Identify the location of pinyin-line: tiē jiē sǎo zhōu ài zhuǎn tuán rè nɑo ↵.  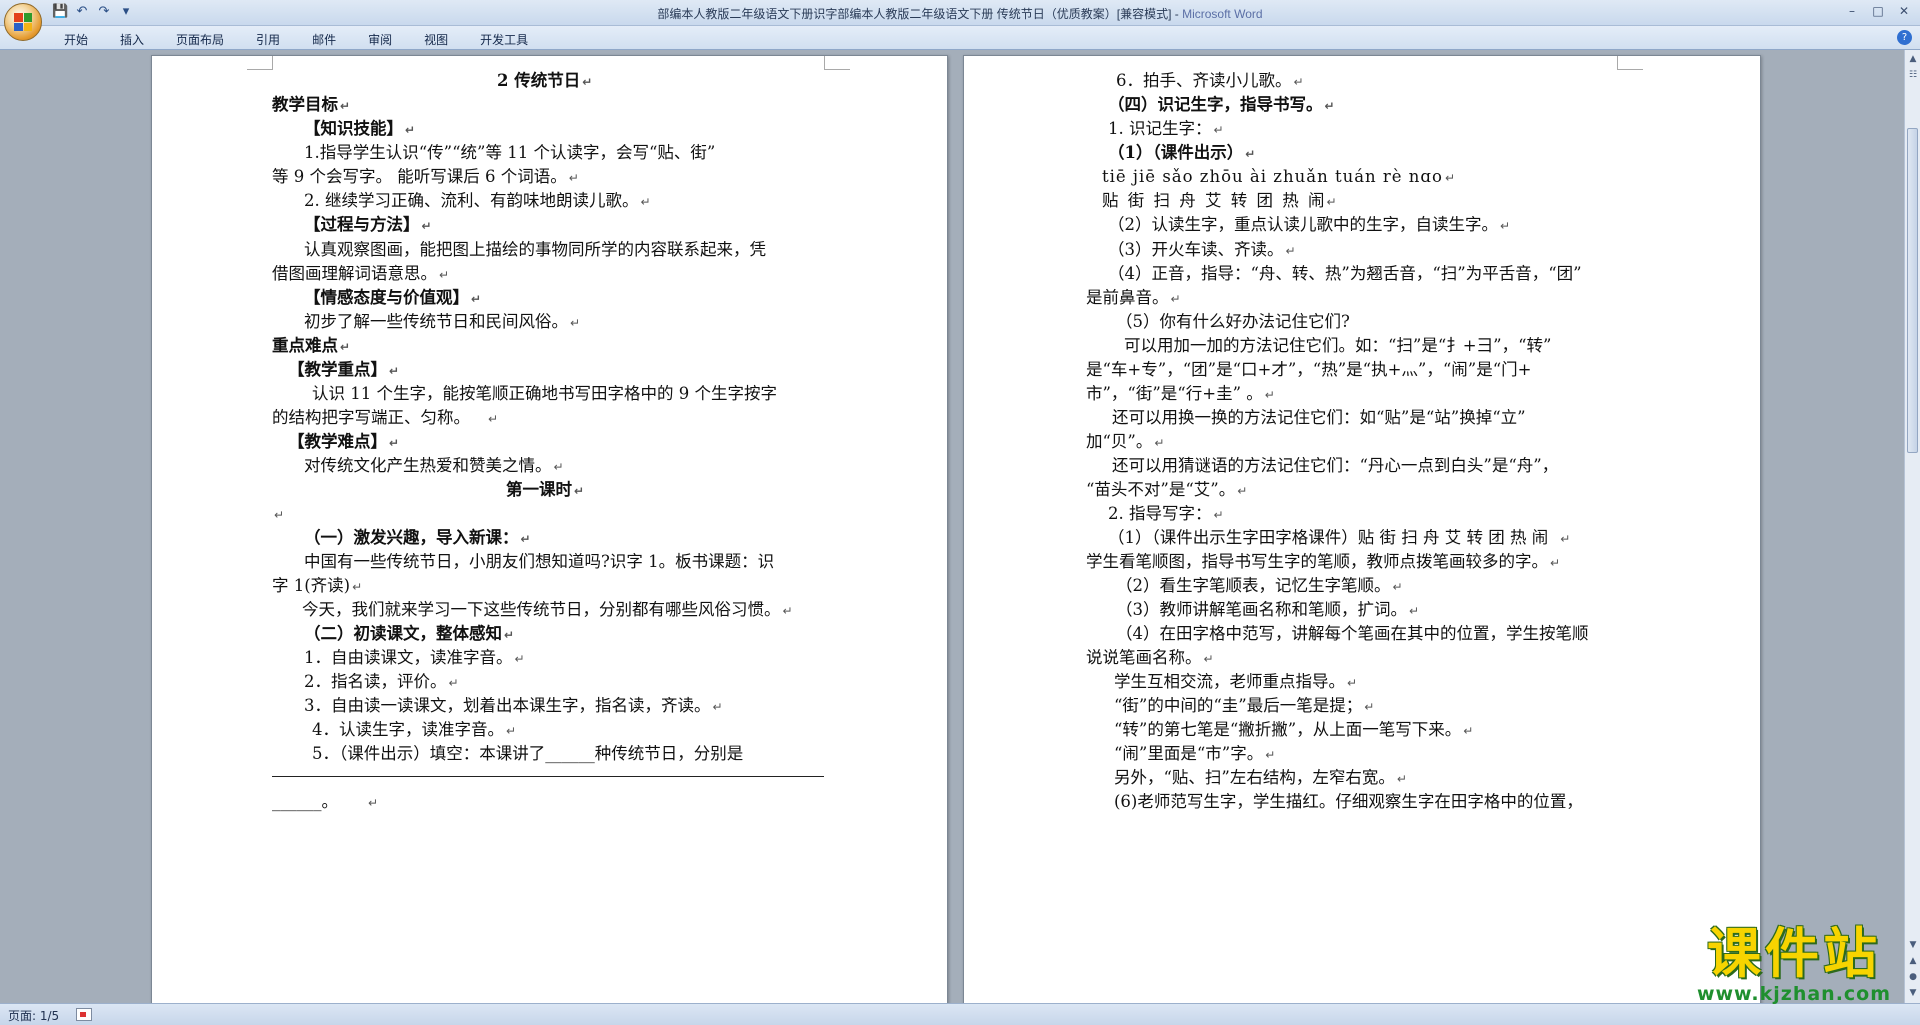
(1279, 176).